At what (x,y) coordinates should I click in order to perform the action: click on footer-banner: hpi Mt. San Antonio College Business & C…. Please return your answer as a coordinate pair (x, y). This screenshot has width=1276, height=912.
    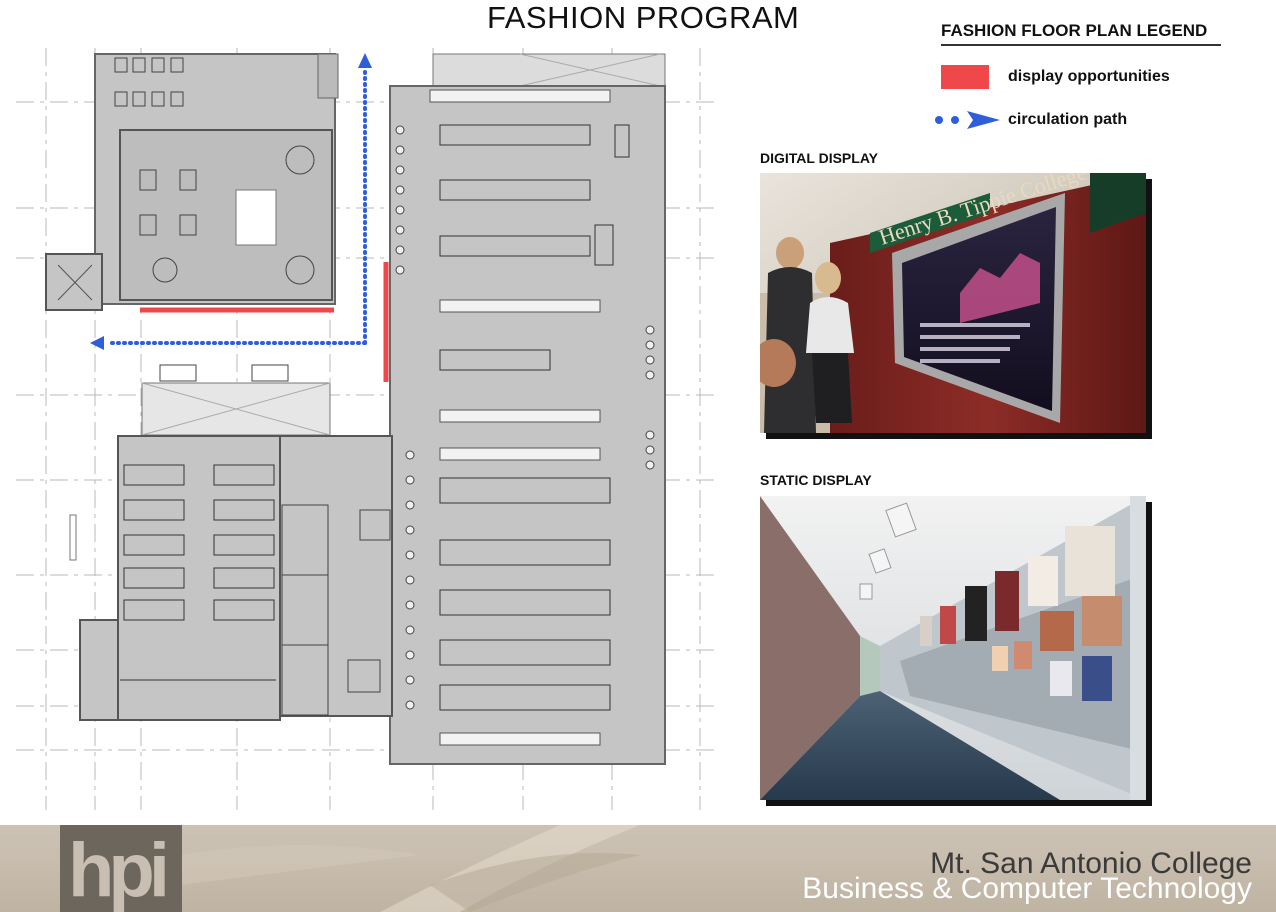
    Looking at the image, I should click on (638, 868).